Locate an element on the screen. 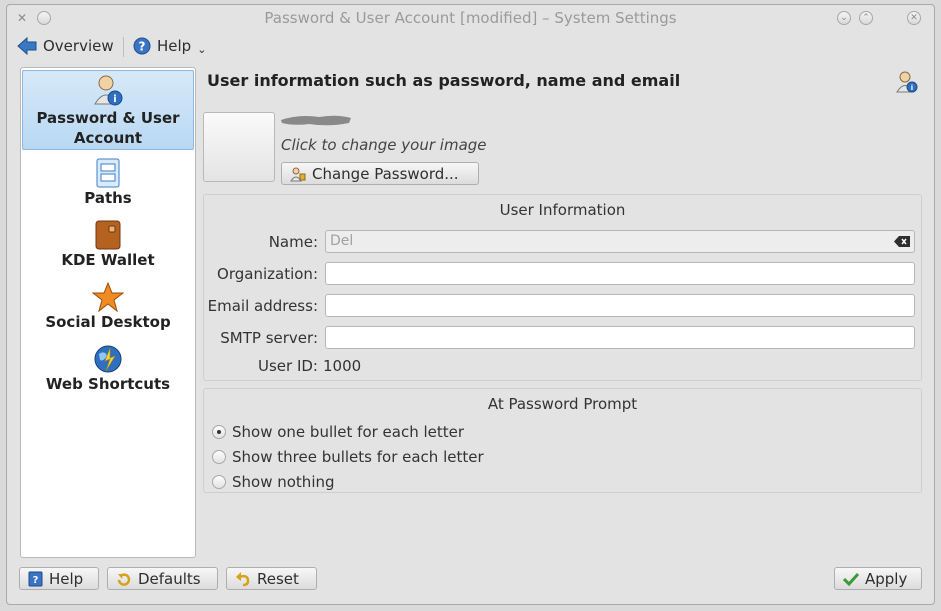 Image resolution: width=941 pixels, height=611 pixels. sidebar-item-label: Social Desktop is located at coordinates (108, 322).